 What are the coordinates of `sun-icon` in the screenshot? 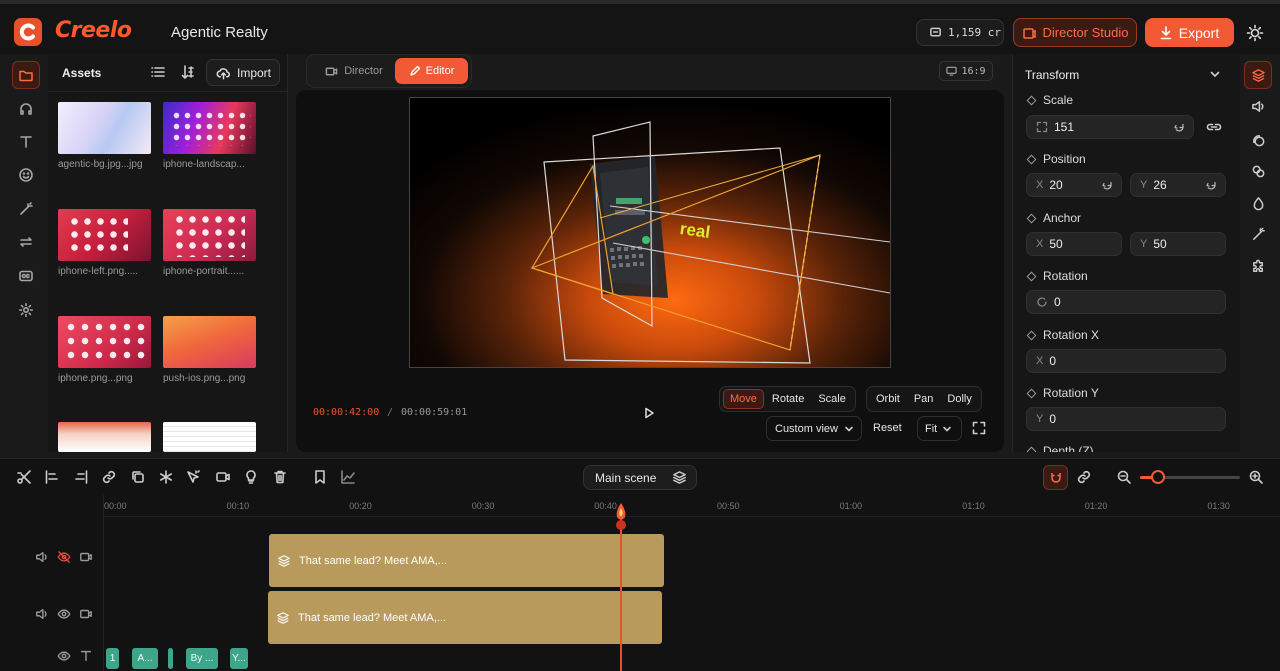 It's located at (1255, 33).